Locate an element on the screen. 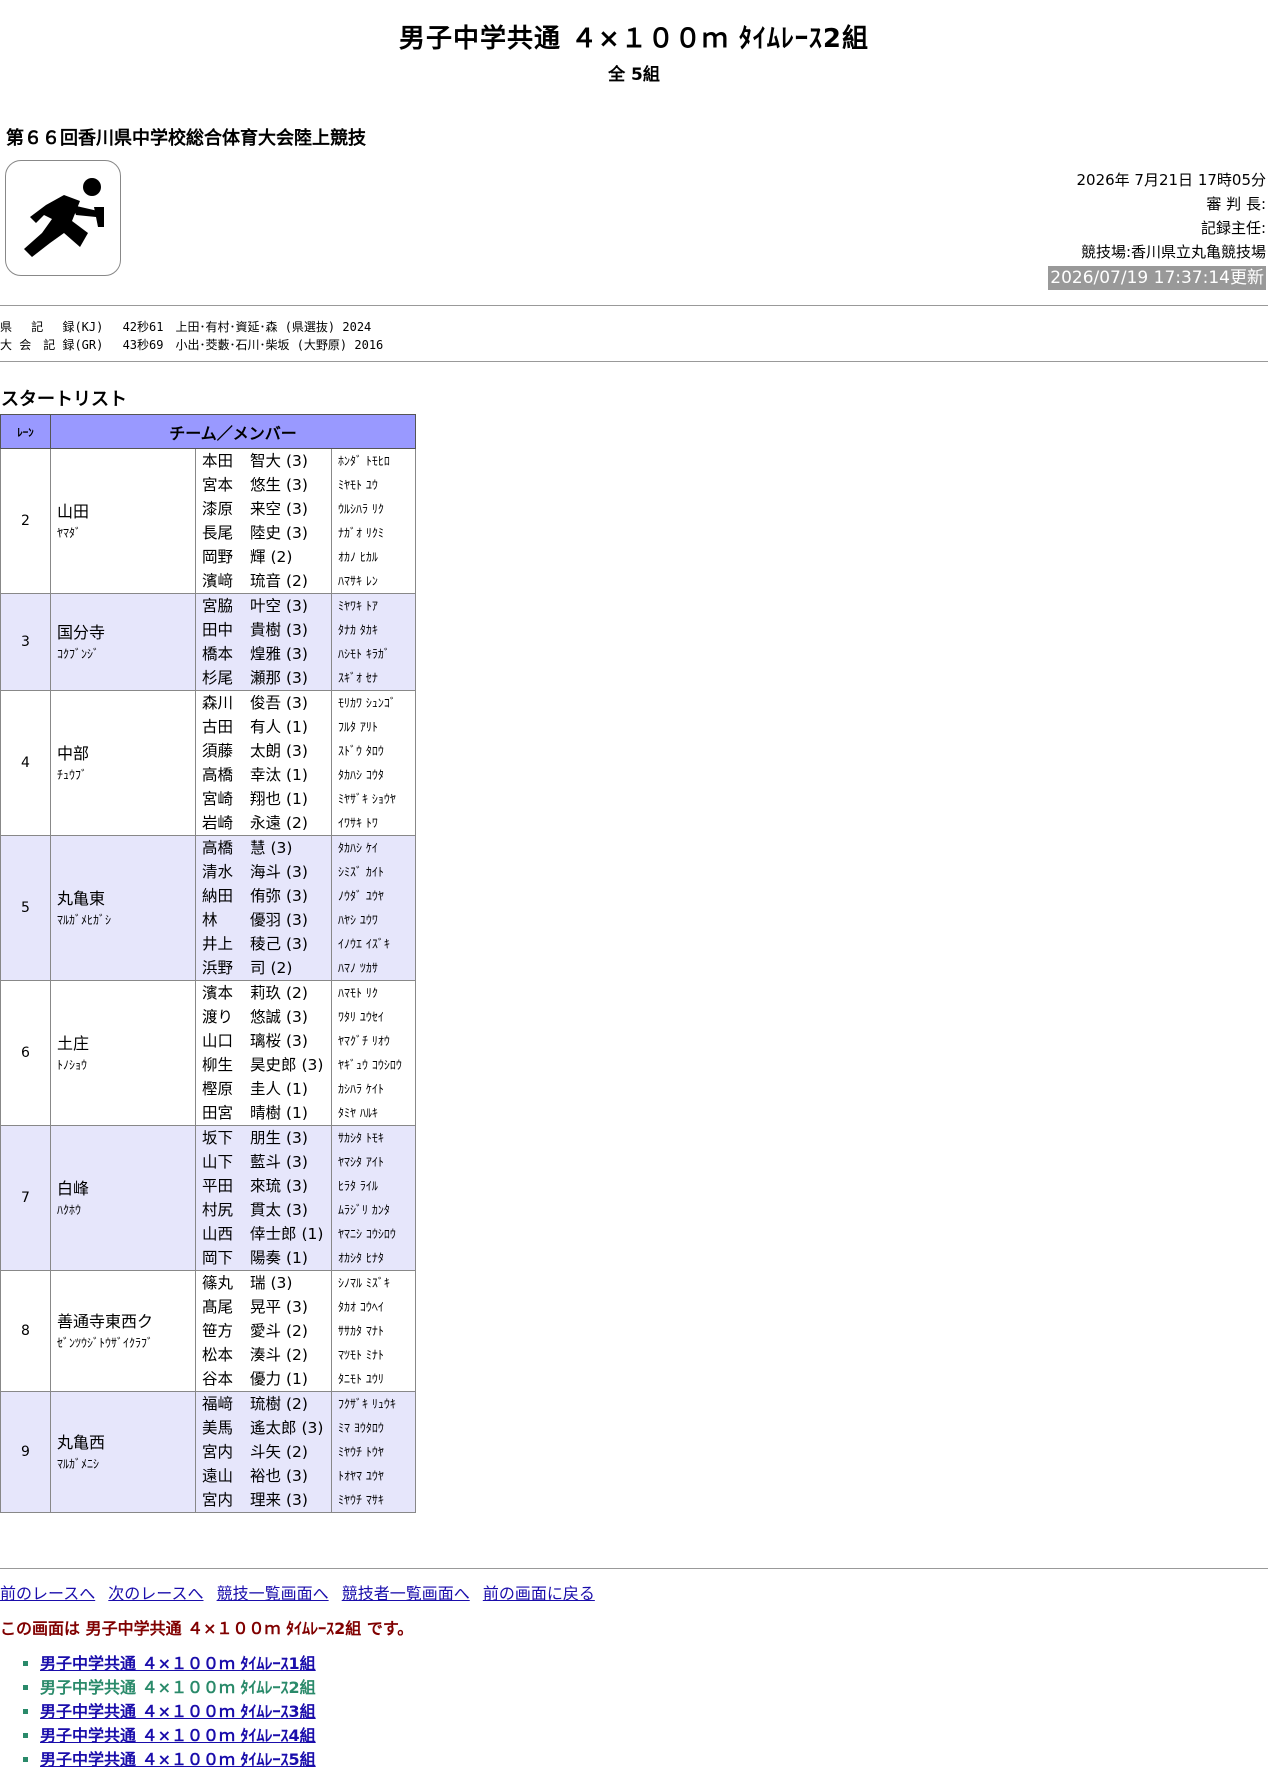  member-kana: ﾐﾔﾜｷ ﾄｱ is located at coordinates (358, 606).